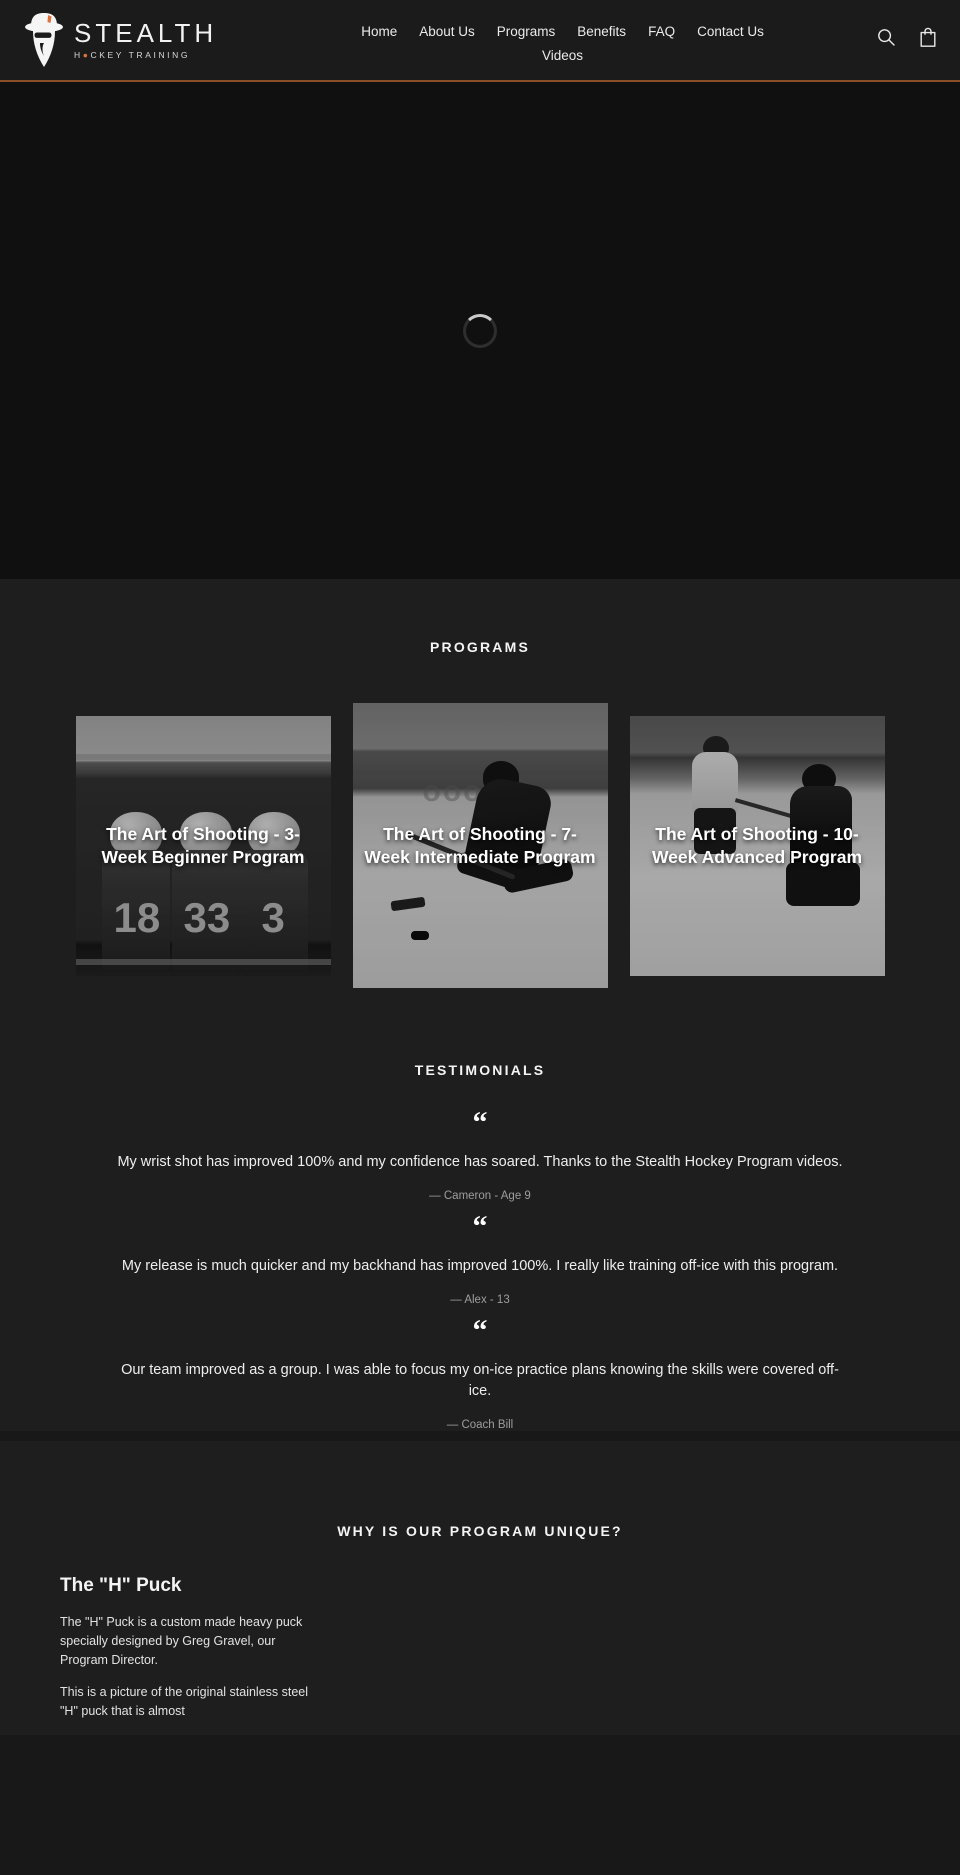 The width and height of the screenshot is (960, 1875). What do you see at coordinates (907, 37) in the screenshot?
I see `header-actions` at bounding box center [907, 37].